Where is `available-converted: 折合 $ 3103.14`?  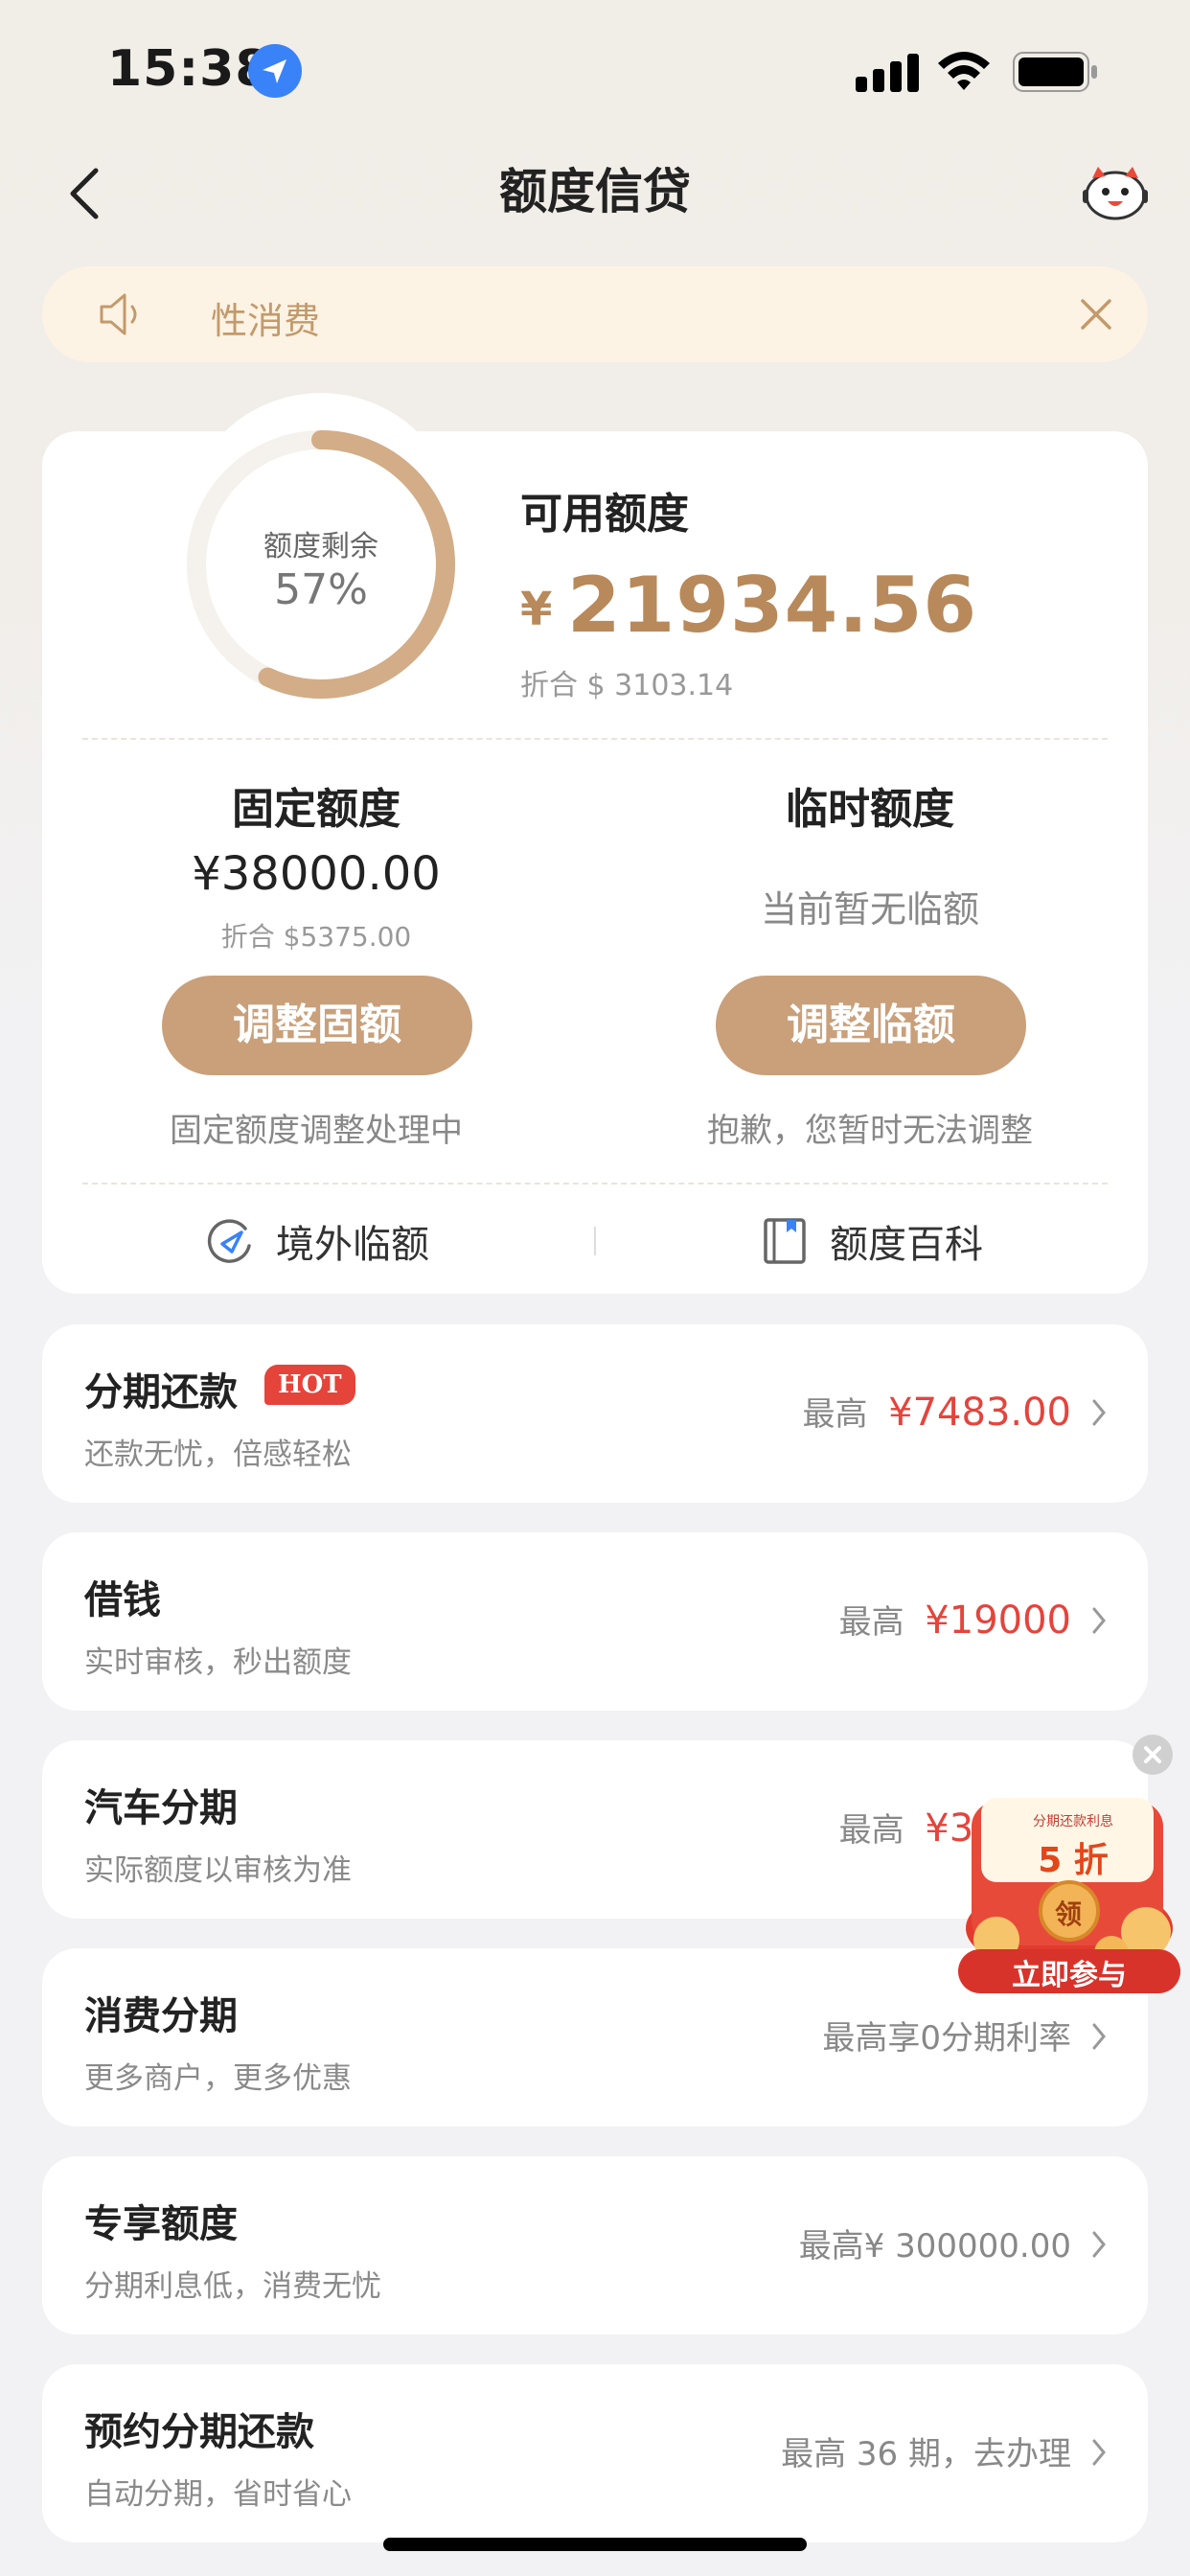
available-converted: 折合 $ 3103.14 is located at coordinates (627, 685).